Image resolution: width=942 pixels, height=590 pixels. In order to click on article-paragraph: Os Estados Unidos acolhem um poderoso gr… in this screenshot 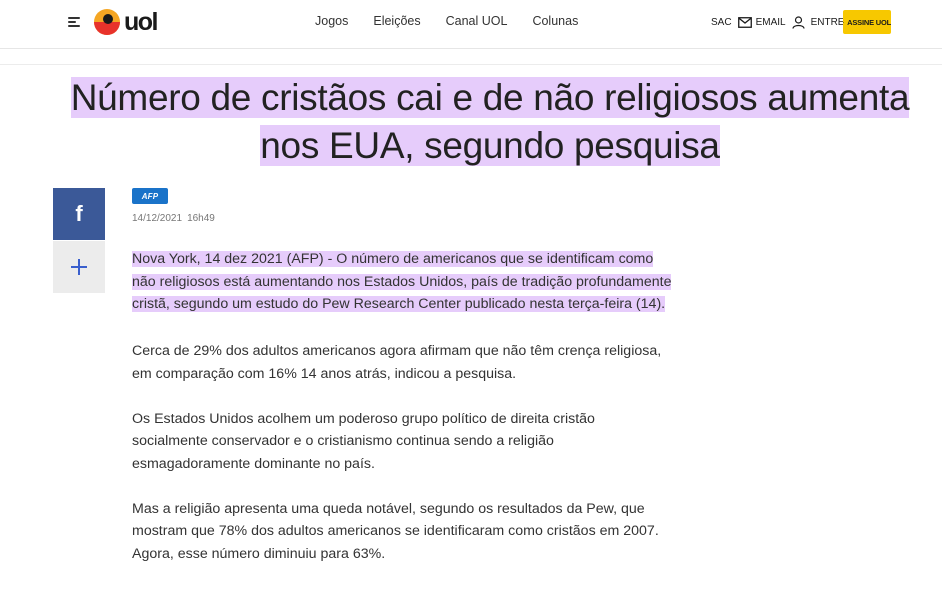, I will do `click(363, 441)`.